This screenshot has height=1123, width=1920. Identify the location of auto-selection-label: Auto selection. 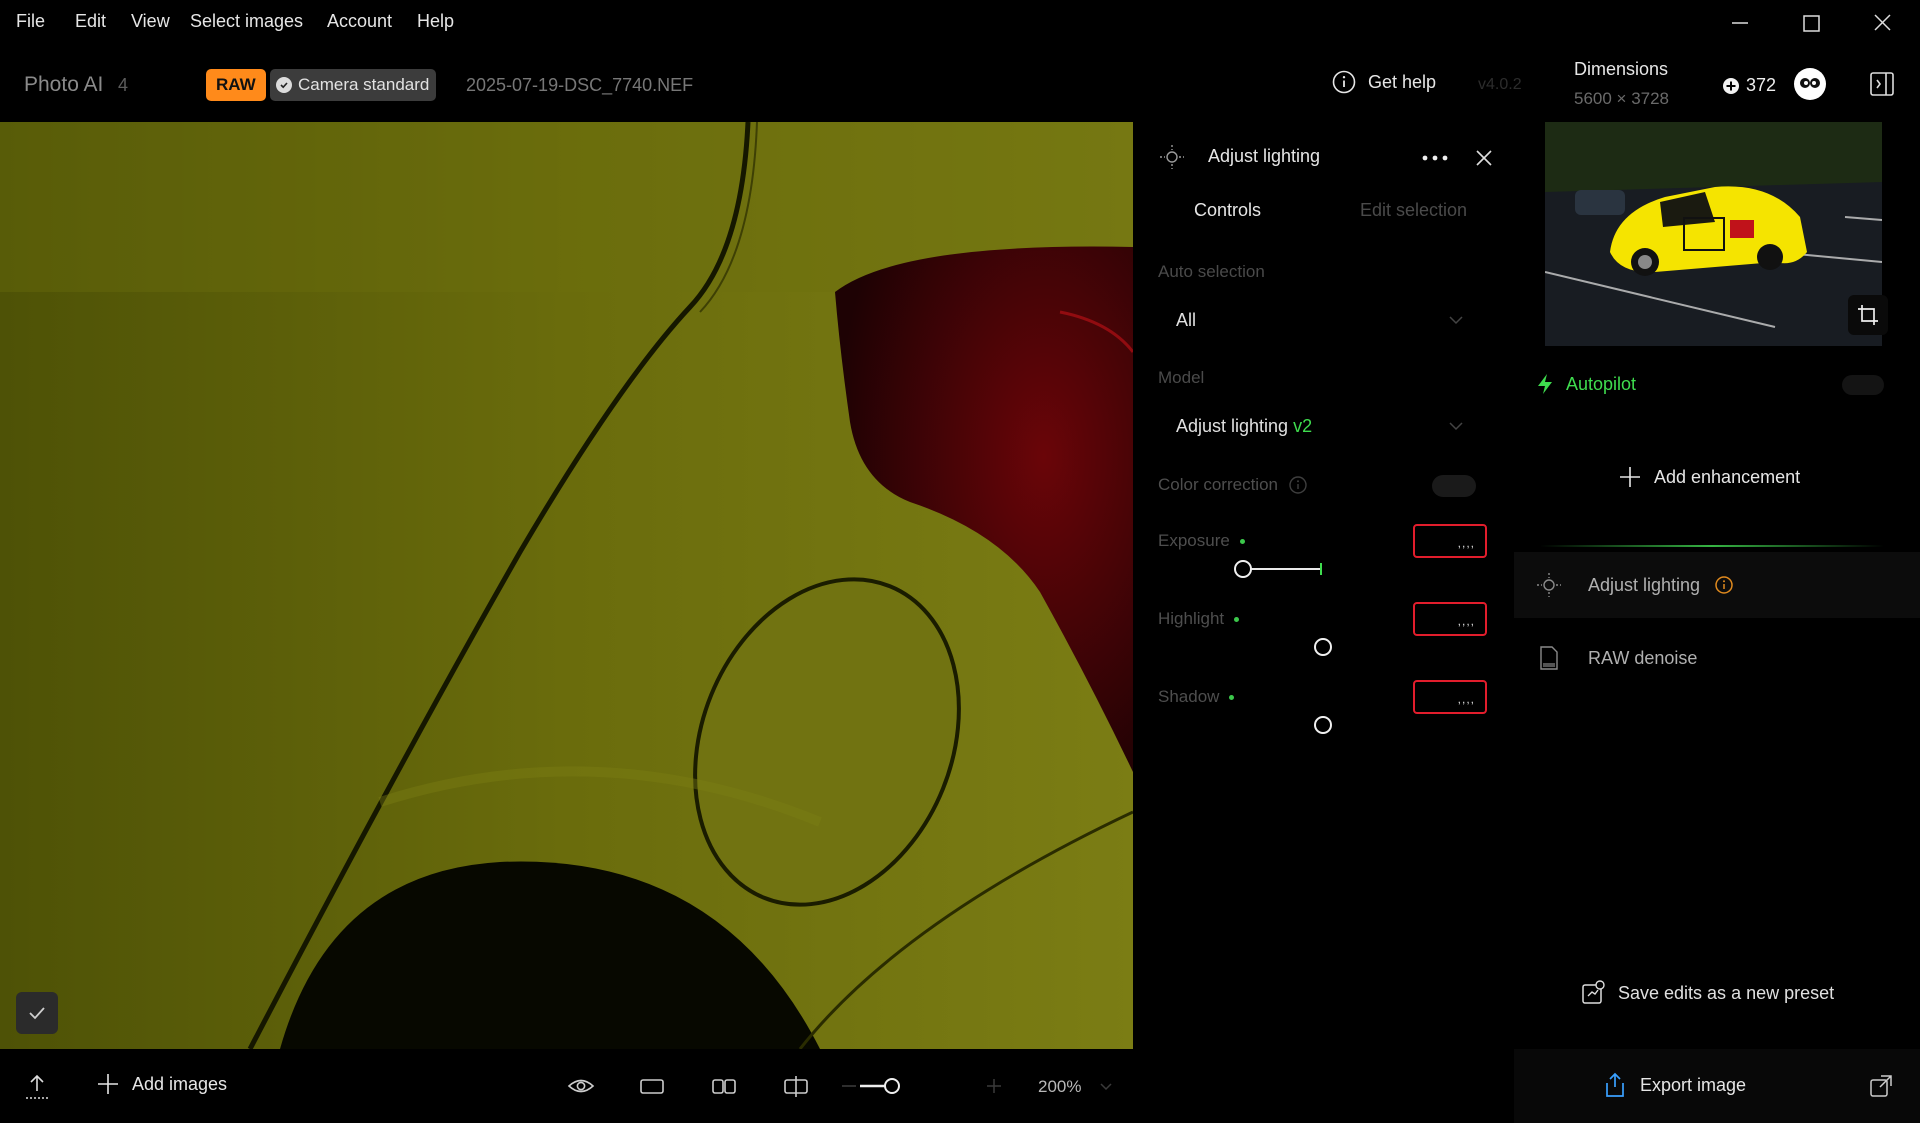
(1211, 271).